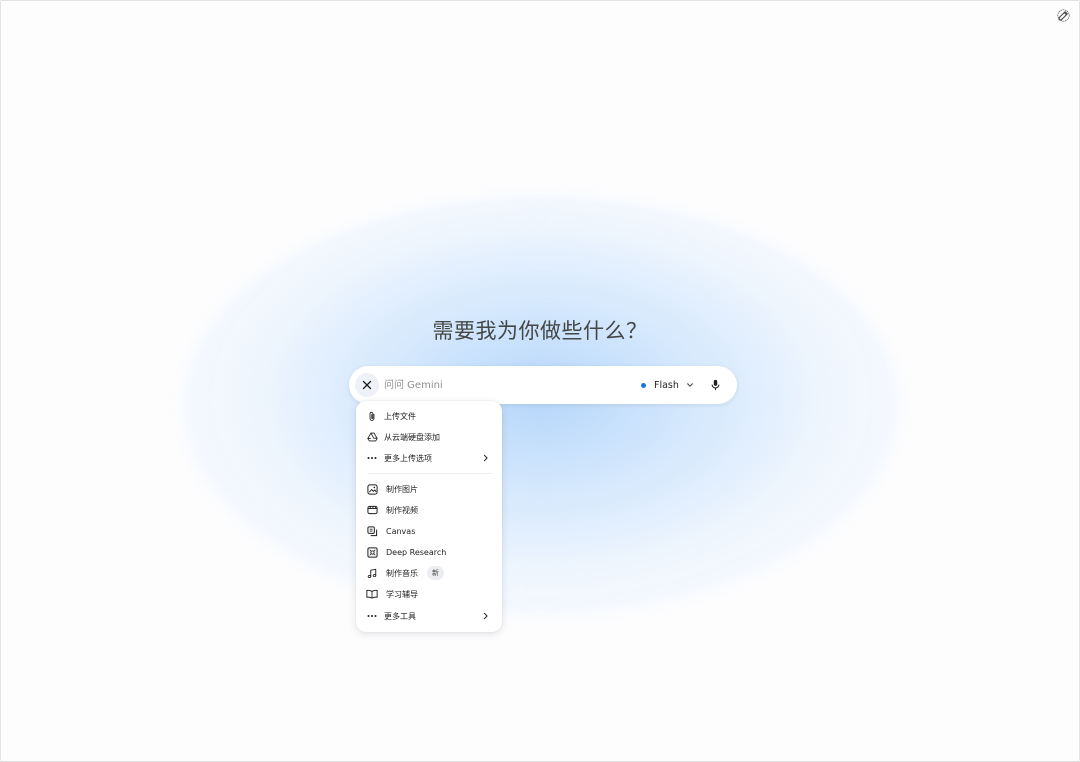 This screenshot has height=762, width=1080. What do you see at coordinates (689, 385) in the screenshot?
I see `chevron-down-icon` at bounding box center [689, 385].